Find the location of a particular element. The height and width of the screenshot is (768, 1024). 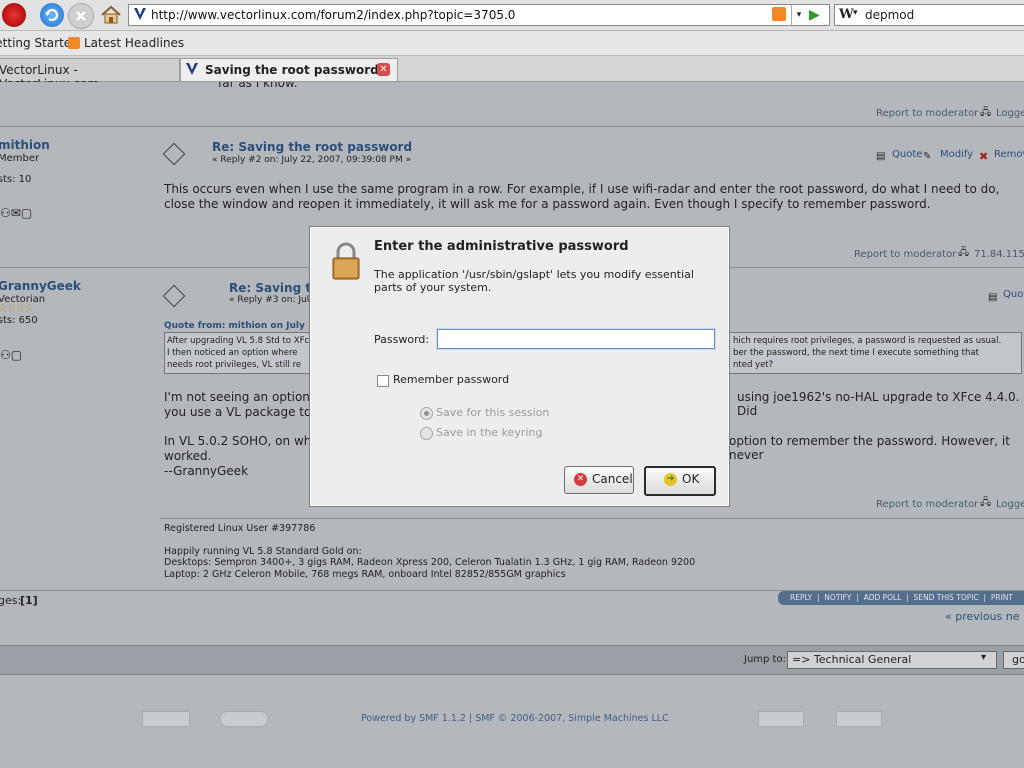

chevron-down-icon: ▾ is located at coordinates (984, 657).